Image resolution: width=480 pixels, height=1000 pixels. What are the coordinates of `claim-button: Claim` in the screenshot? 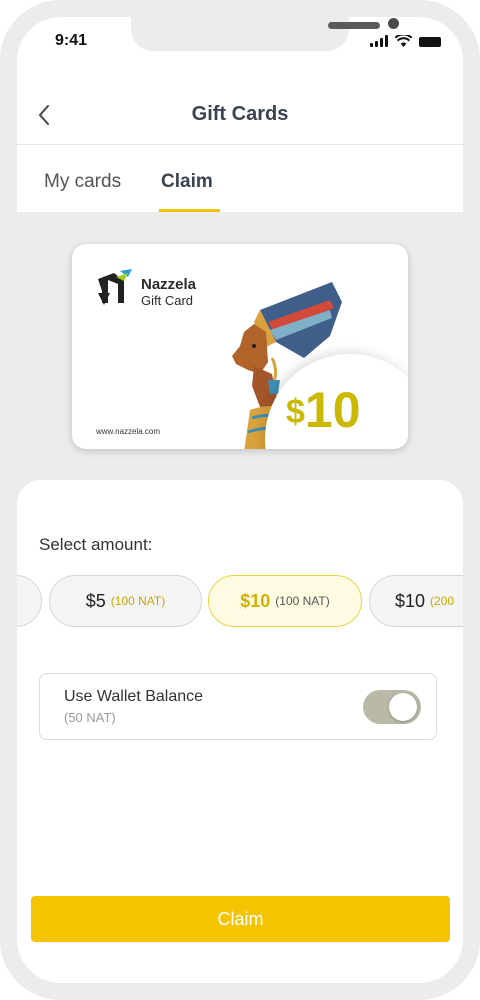 It's located at (240, 919).